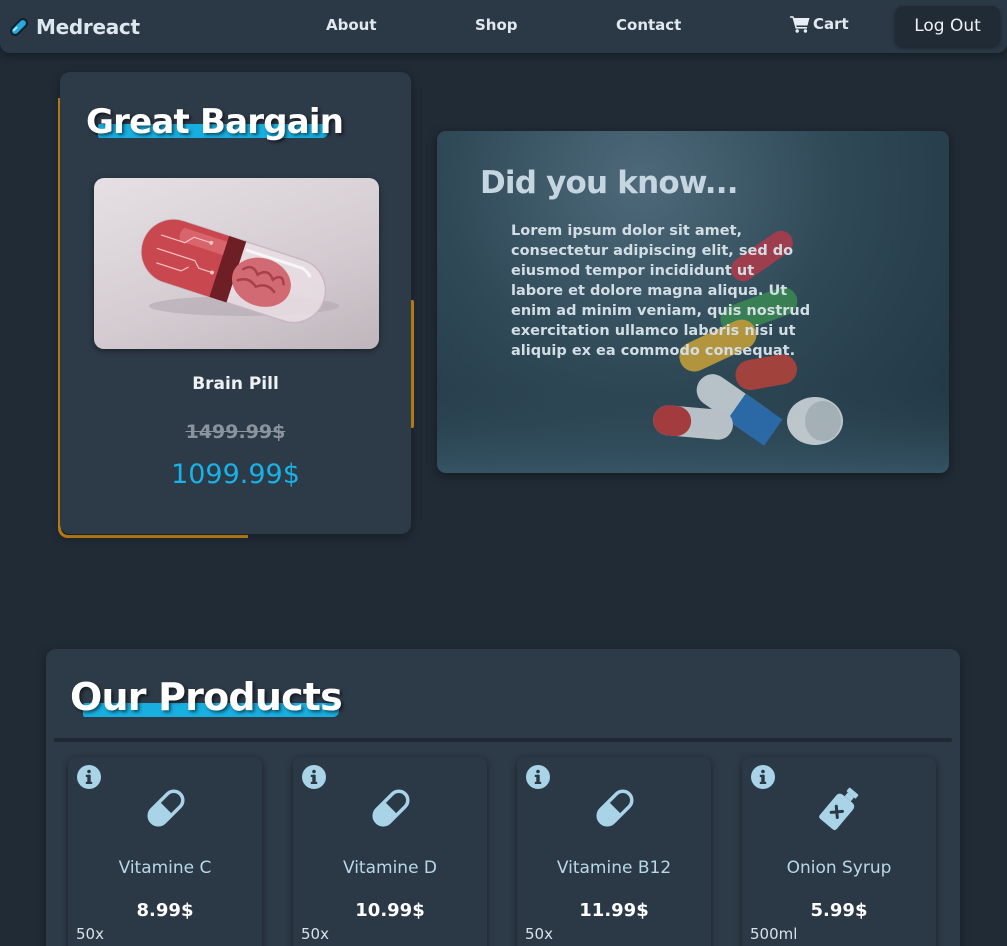 The image size is (1007, 946). I want to click on brain-pill-illustration, so click(239, 271).